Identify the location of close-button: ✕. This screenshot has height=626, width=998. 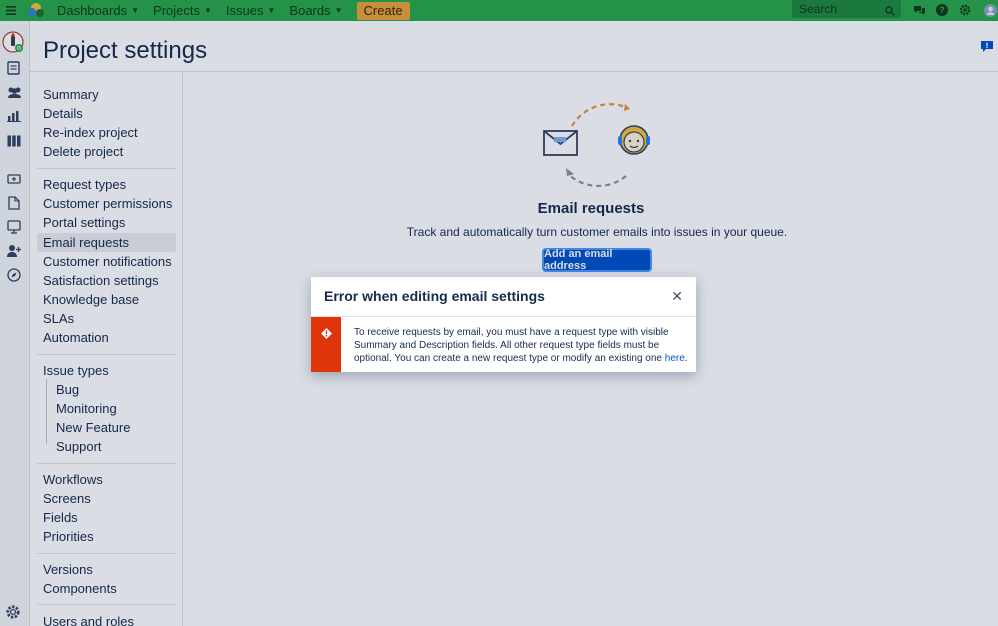
(677, 296).